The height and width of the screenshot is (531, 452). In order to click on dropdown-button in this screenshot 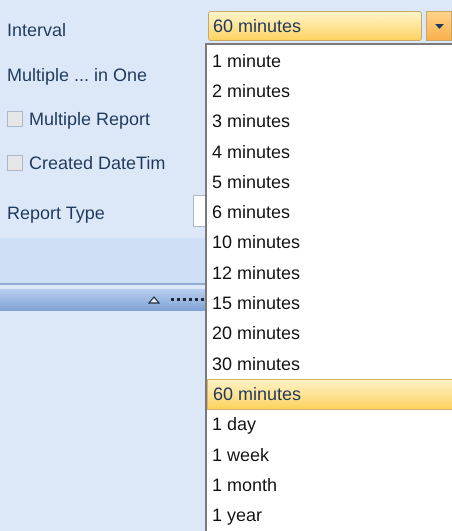, I will do `click(439, 26)`.